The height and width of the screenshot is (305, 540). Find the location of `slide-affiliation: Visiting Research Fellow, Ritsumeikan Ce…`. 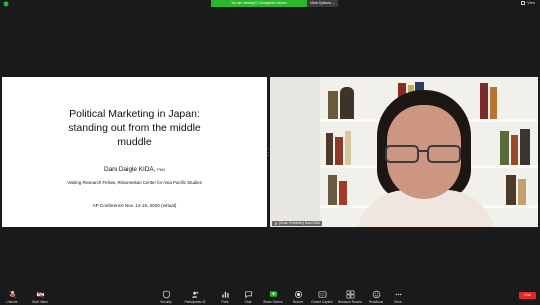

slide-affiliation: Visiting Research Fellow, Ritsumeikan Ce… is located at coordinates (134, 182).